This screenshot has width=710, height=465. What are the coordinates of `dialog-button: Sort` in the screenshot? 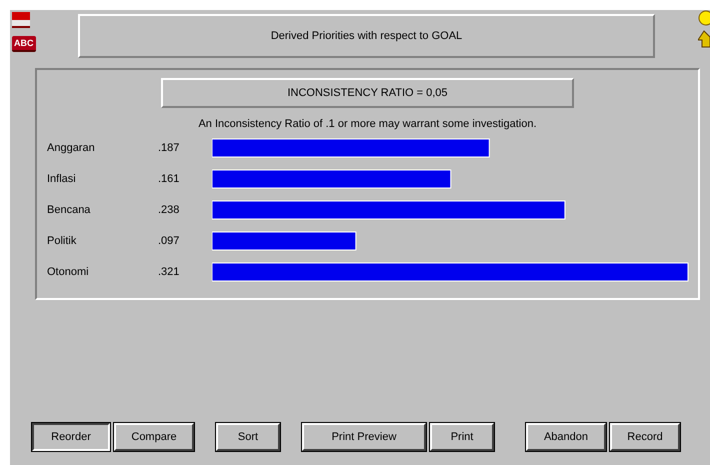 It's located at (248, 437).